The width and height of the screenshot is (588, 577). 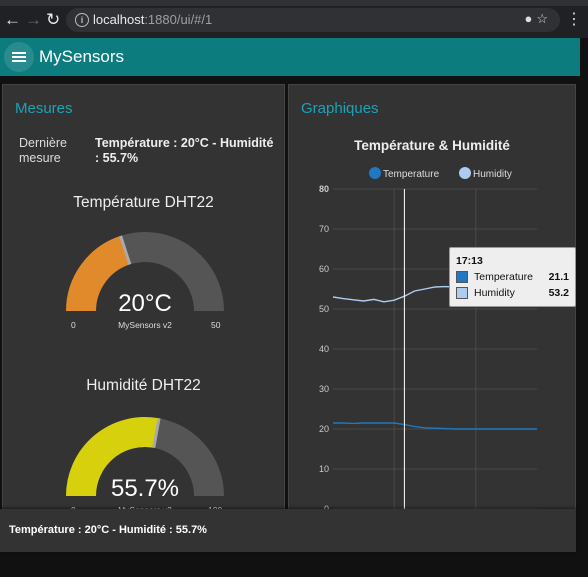 I want to click on notification-toast: Température : 20°C - Humidité : 55.7%, so click(x=288, y=530).